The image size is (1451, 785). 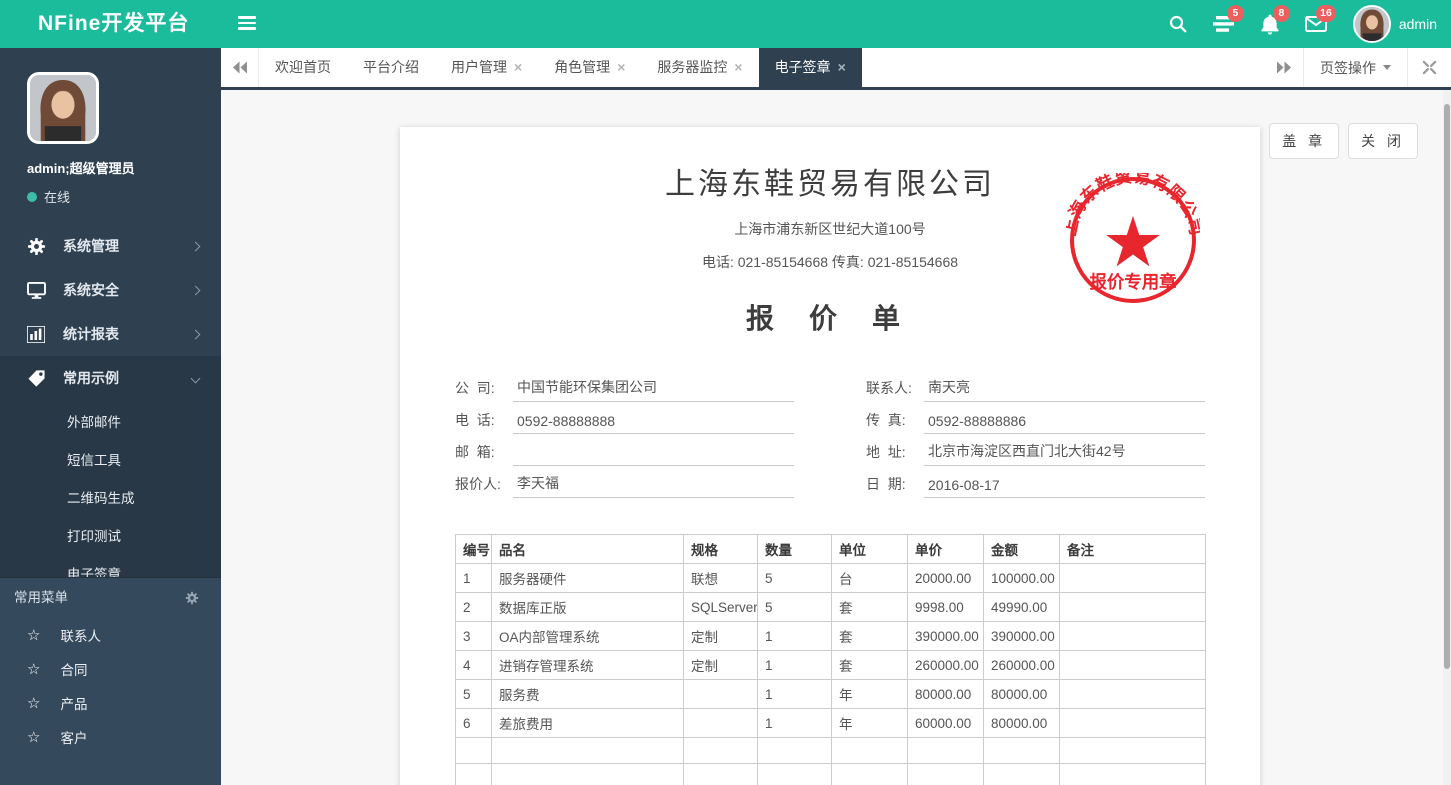 What do you see at coordinates (1383, 141) in the screenshot?
I see `close-button: 关 闭` at bounding box center [1383, 141].